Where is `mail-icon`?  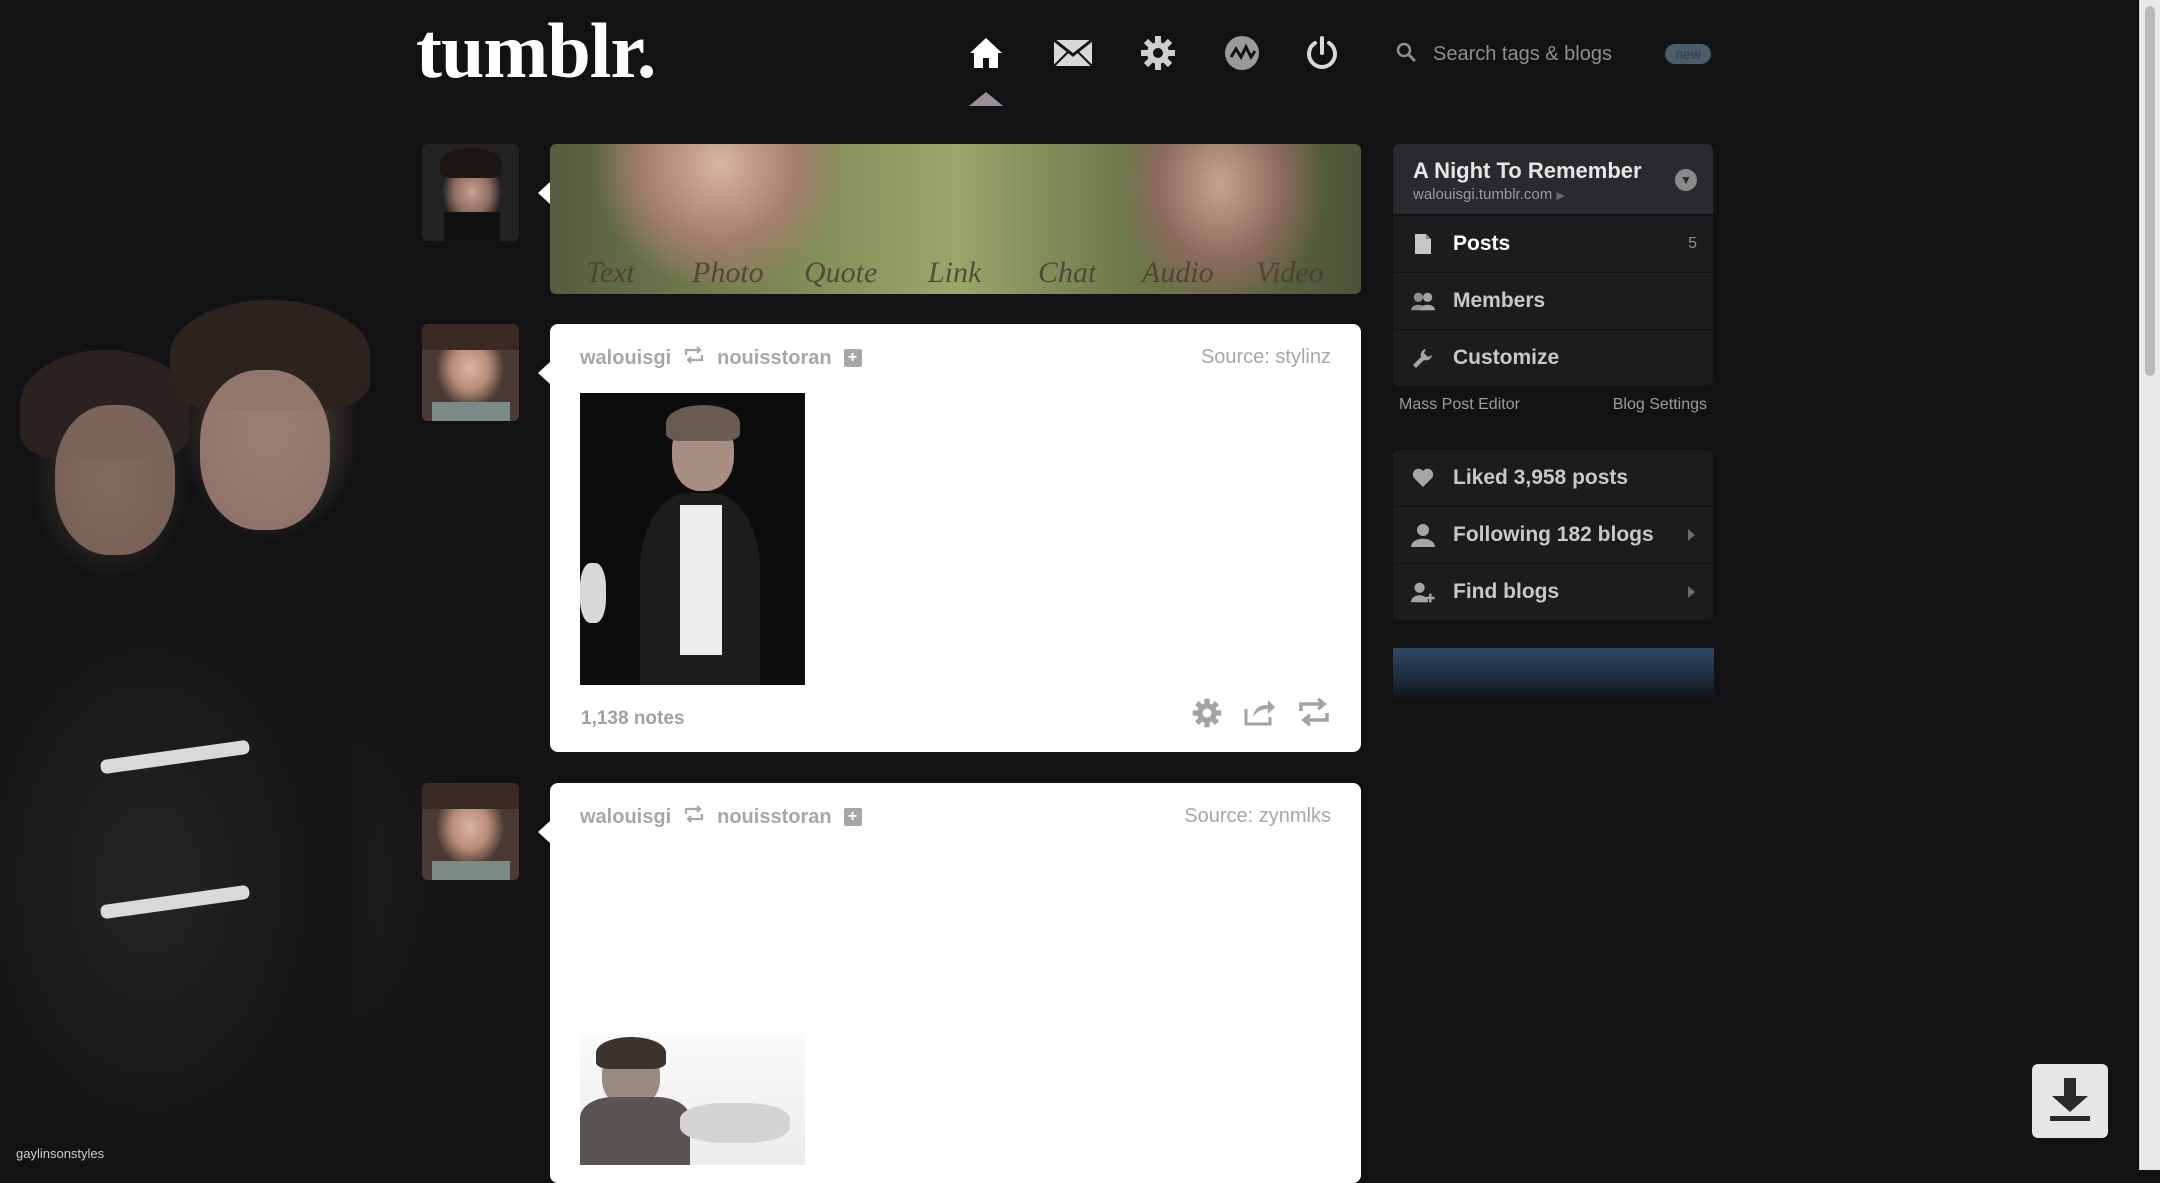
mail-icon is located at coordinates (1073, 53).